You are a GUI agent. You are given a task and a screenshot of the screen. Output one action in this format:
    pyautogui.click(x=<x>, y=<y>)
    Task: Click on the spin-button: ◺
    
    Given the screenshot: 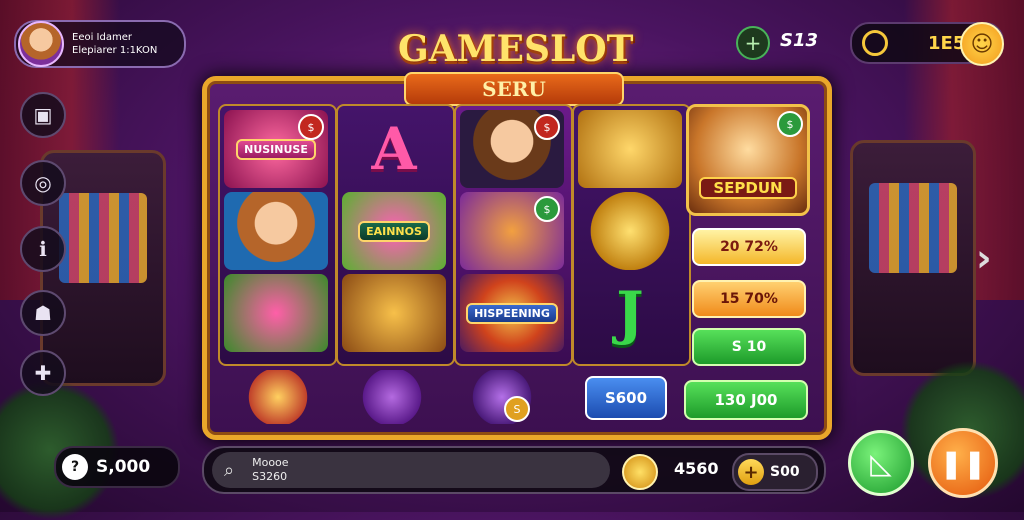 What is the action you would take?
    pyautogui.click(x=881, y=463)
    